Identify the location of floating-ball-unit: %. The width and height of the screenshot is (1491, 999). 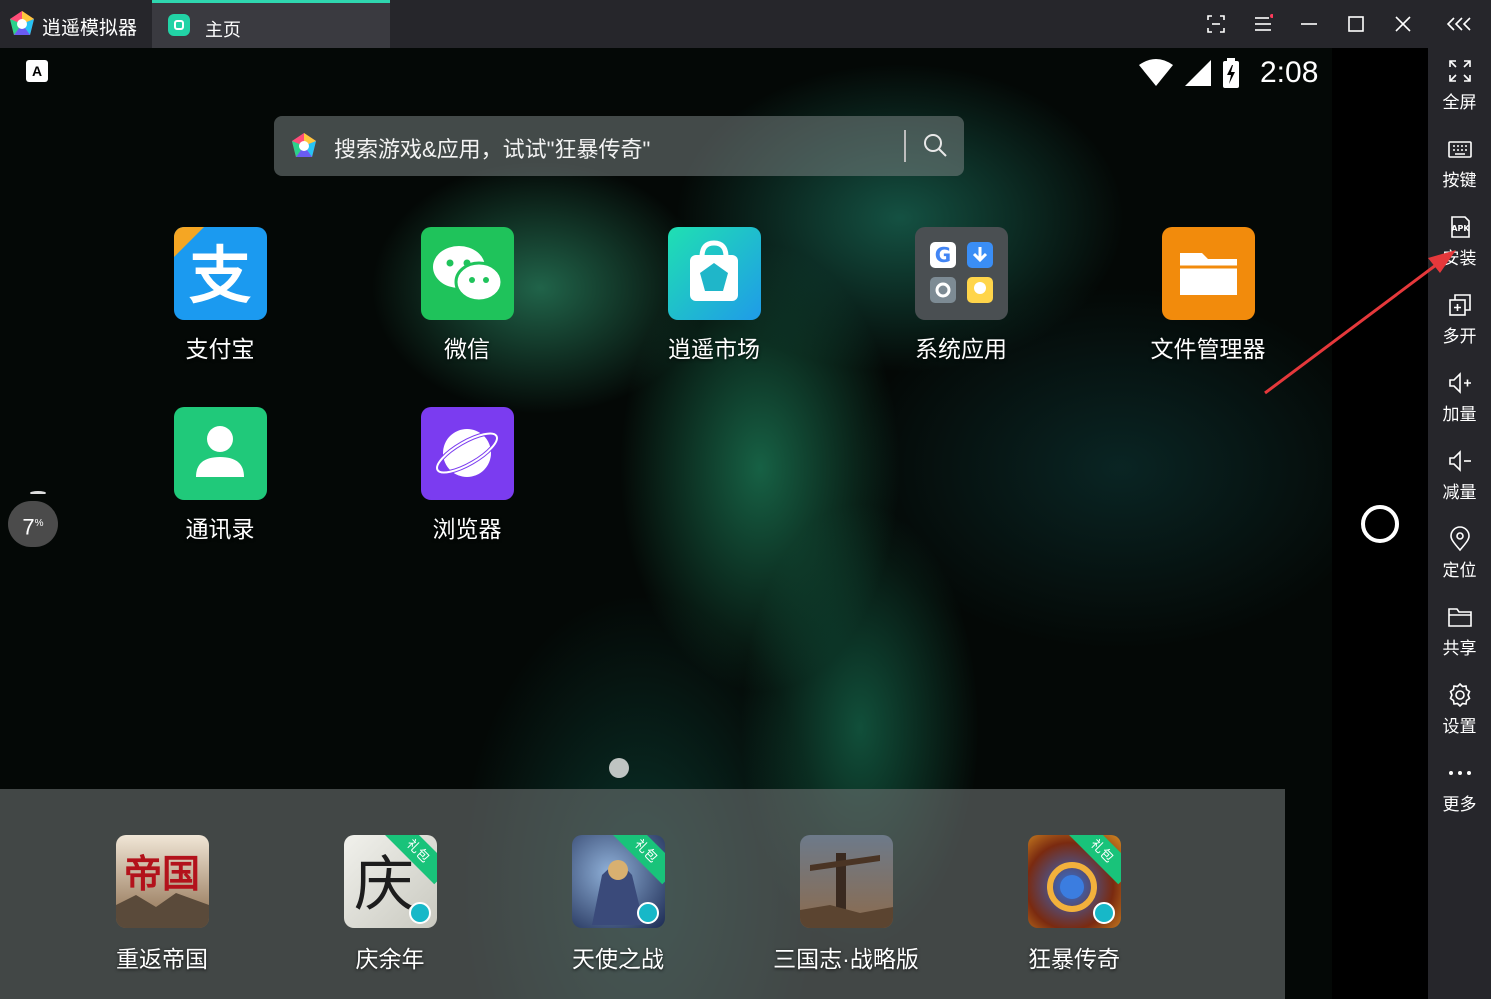
(39, 523).